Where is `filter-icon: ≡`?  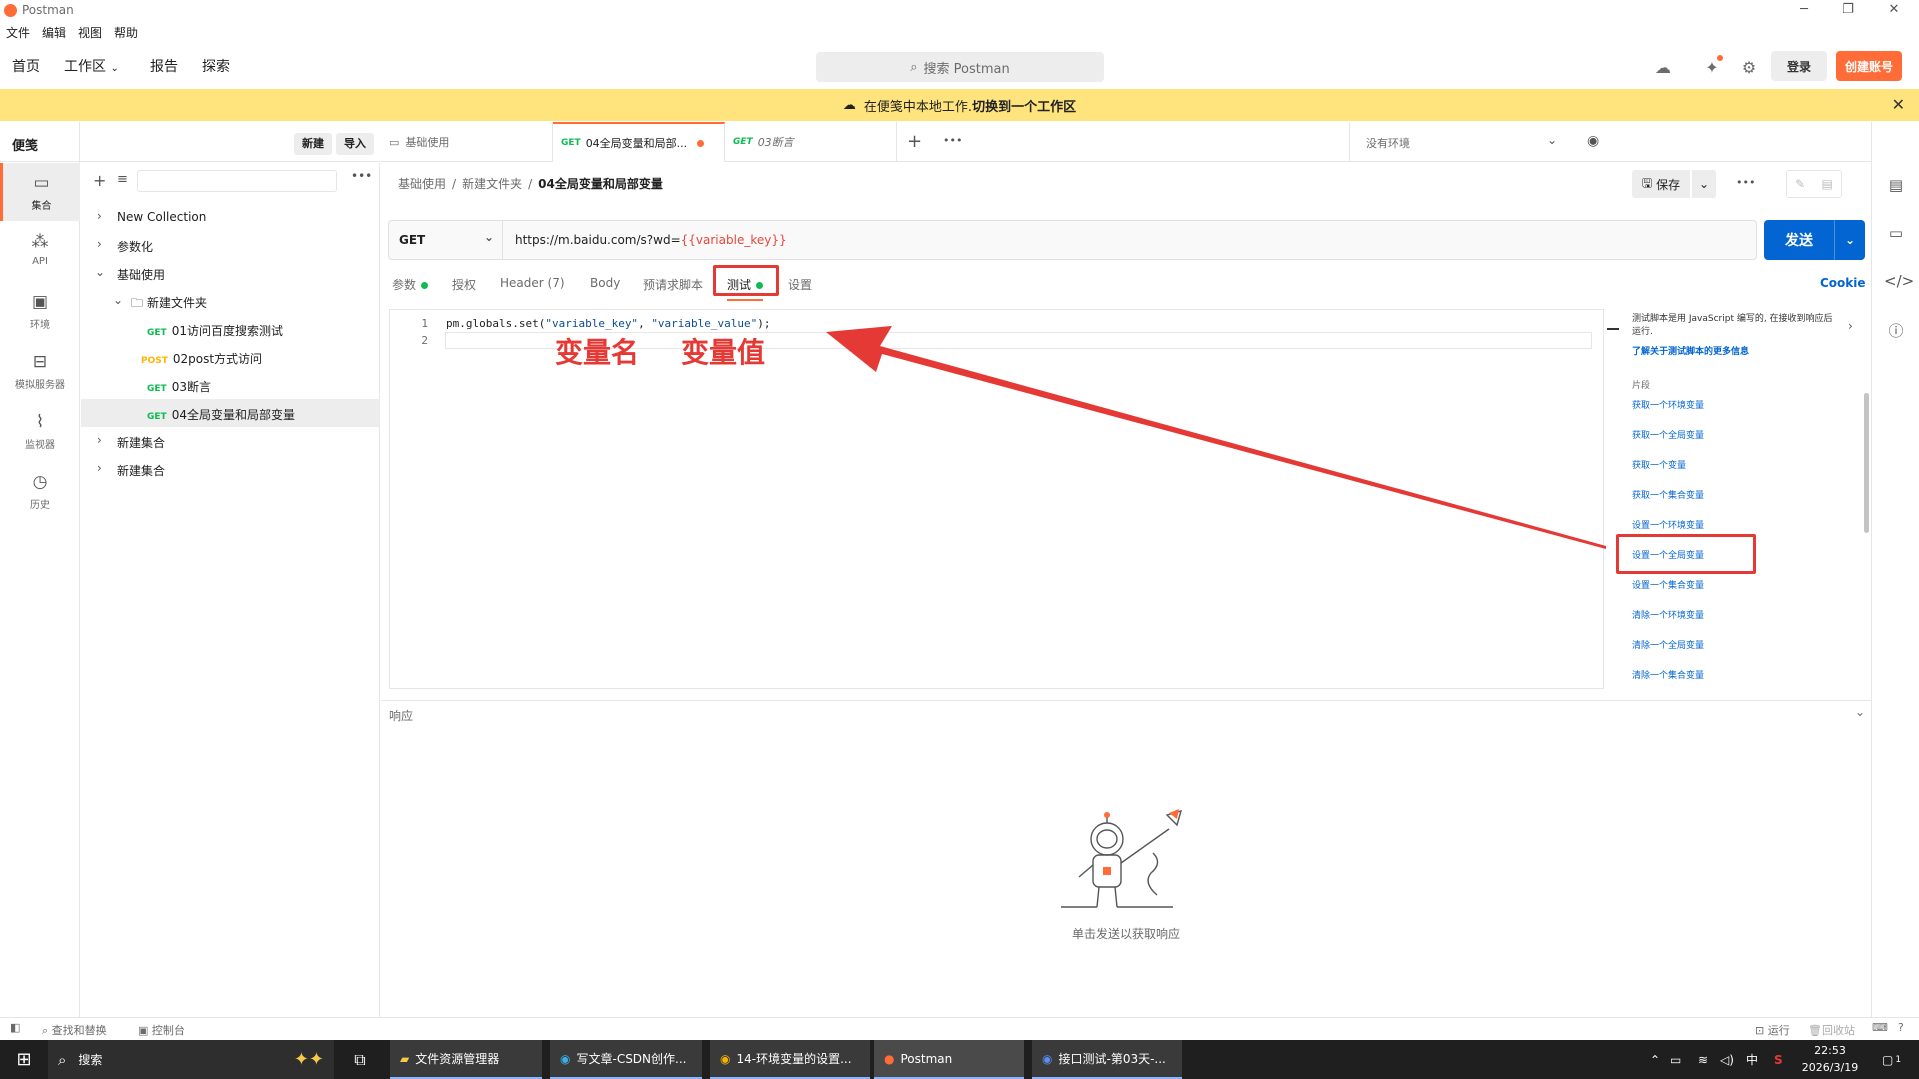 filter-icon: ≡ is located at coordinates (122, 179).